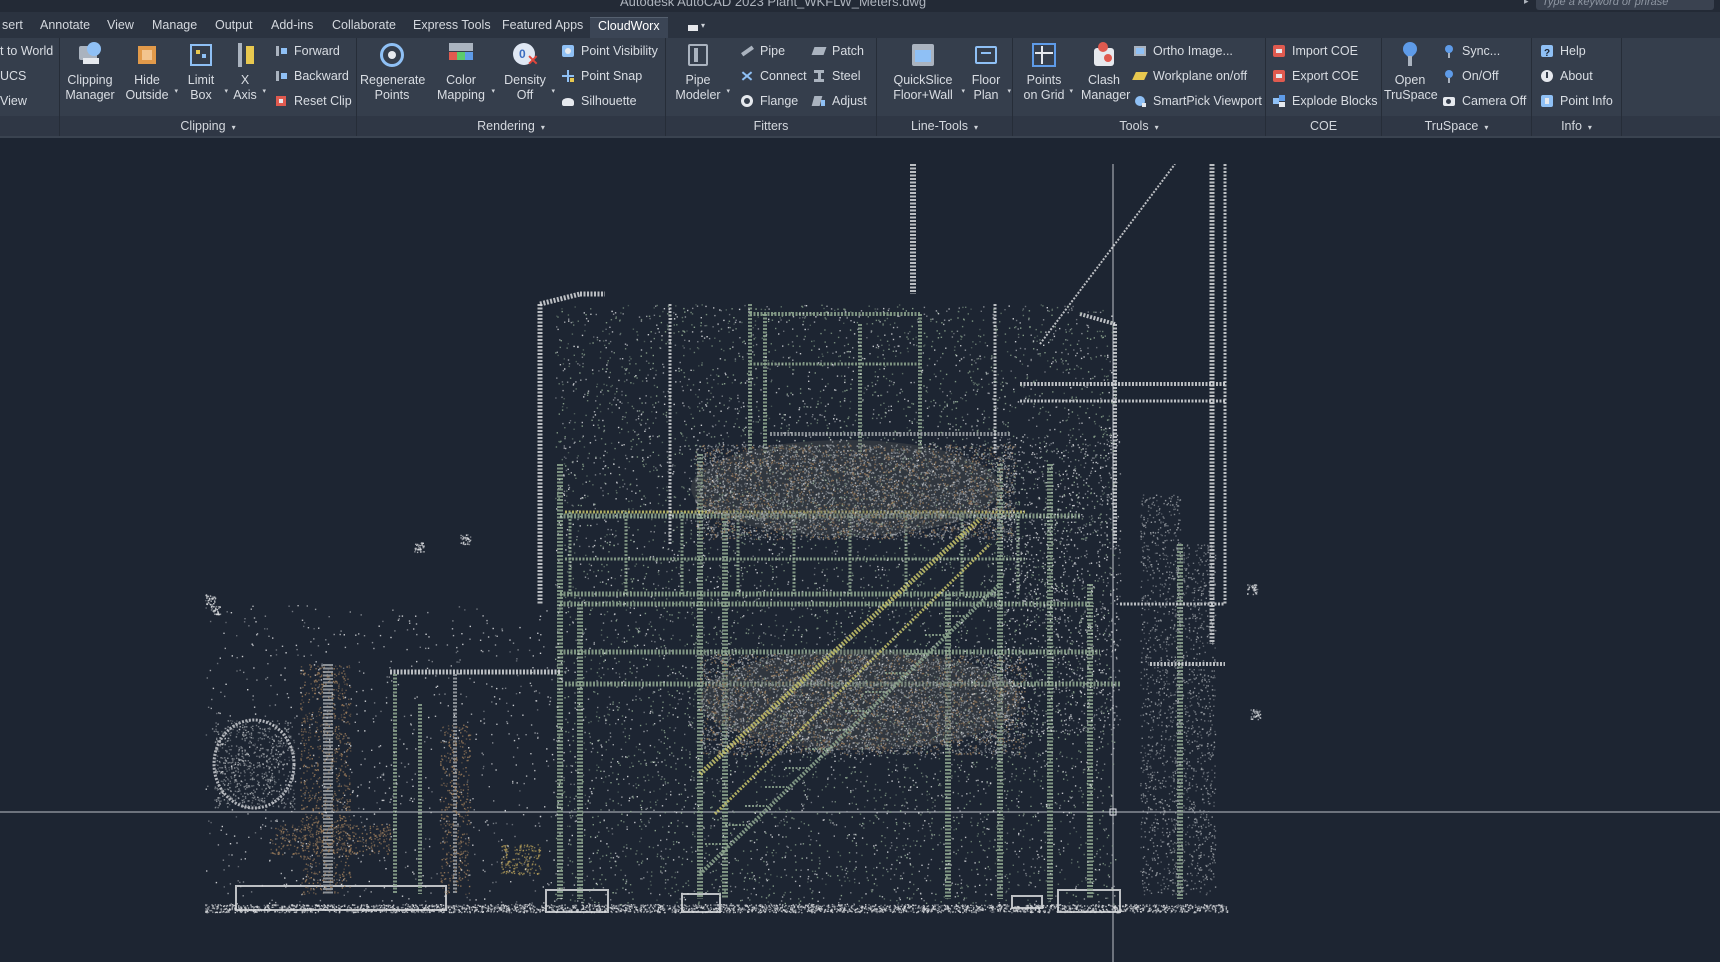 The height and width of the screenshot is (962, 1720). I want to click on clash-manager-button: Clash Manager, so click(1104, 71).